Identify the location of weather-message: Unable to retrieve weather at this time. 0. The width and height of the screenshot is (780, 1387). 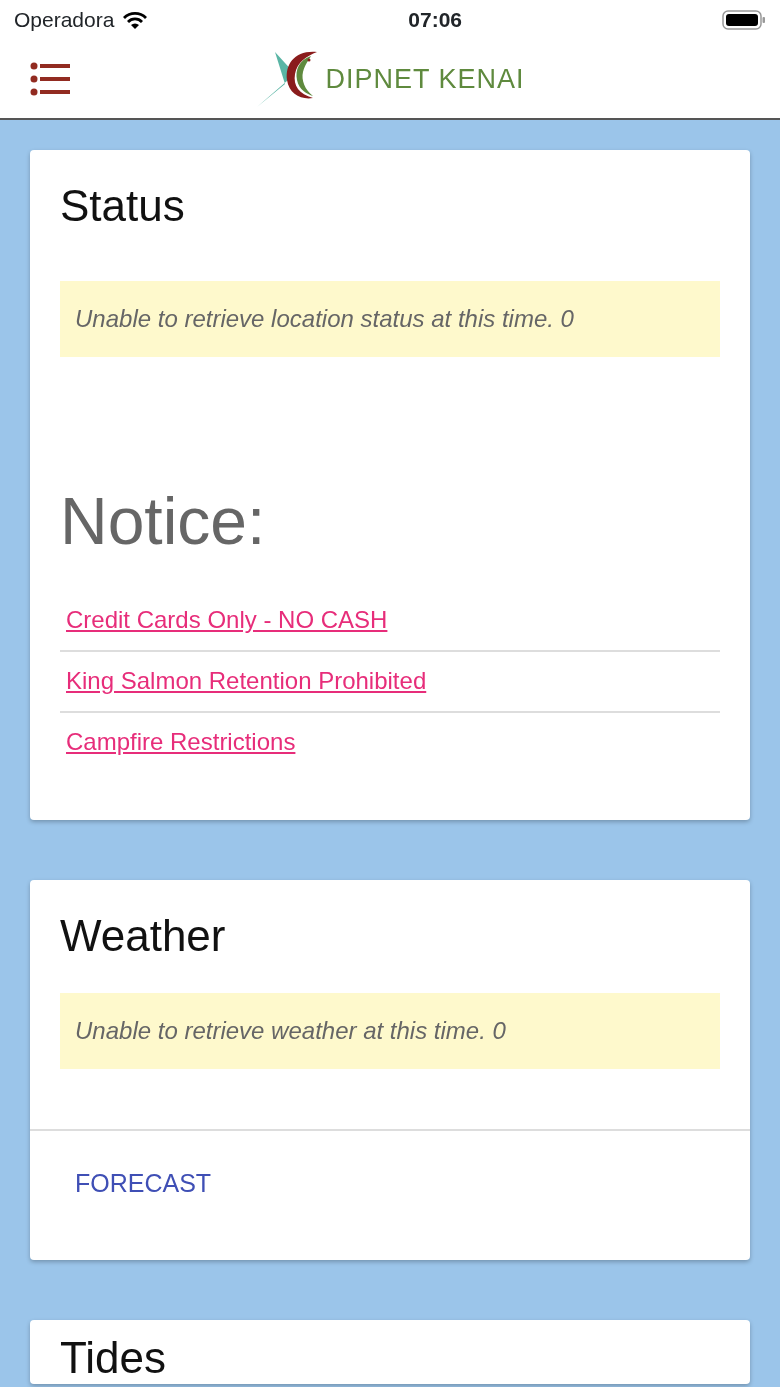
(390, 1030).